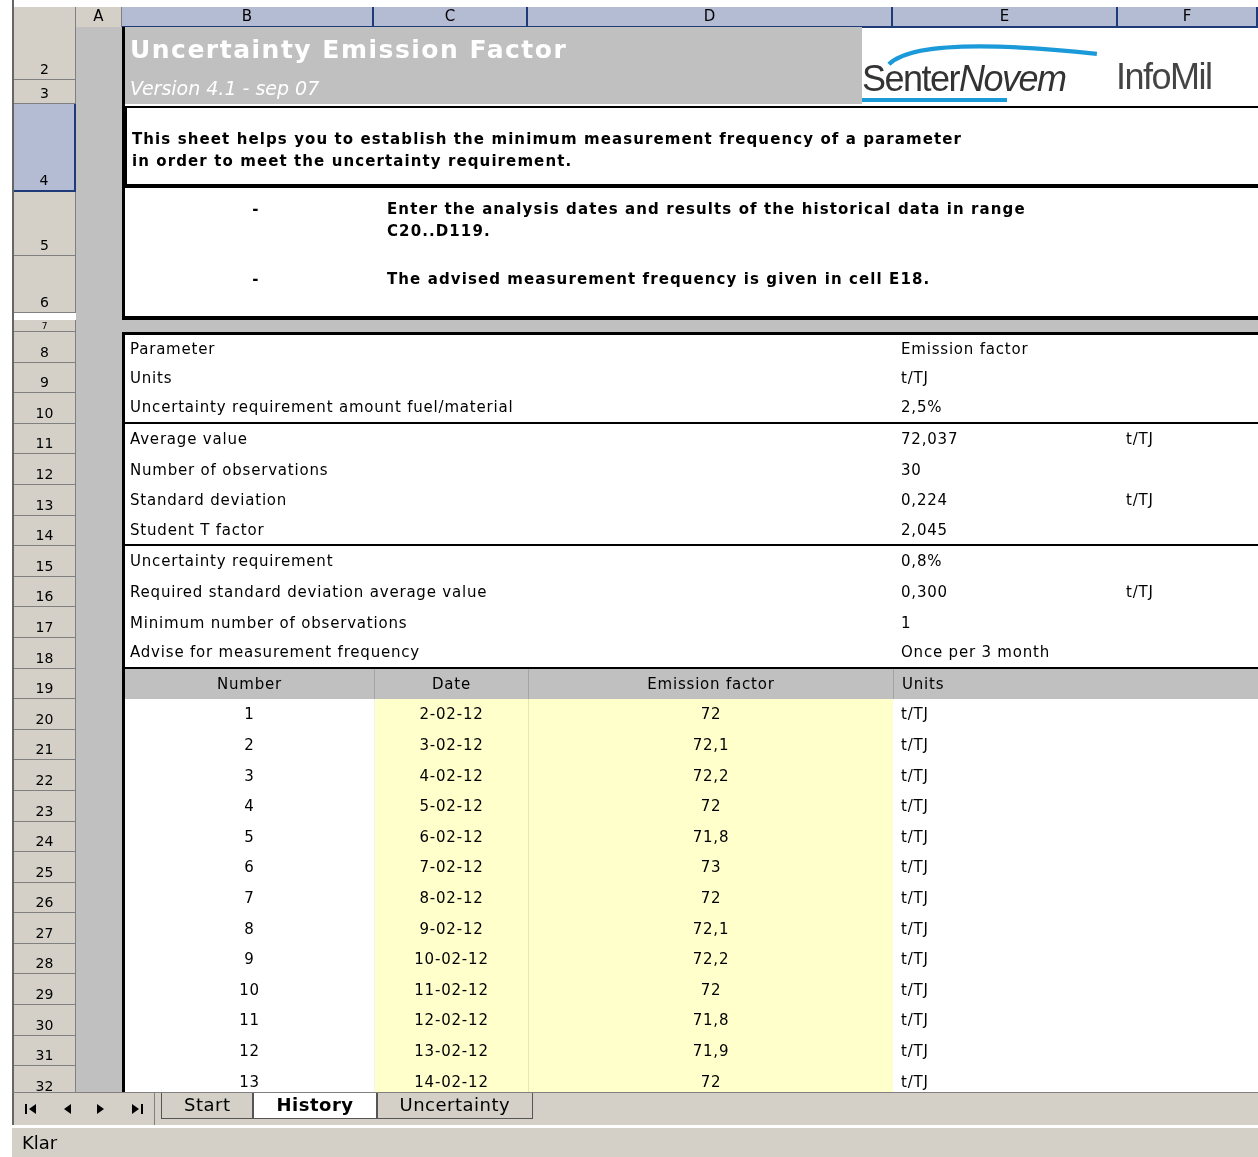 The height and width of the screenshot is (1157, 1258). Describe the element at coordinates (67, 1109) in the screenshot. I see `previous-sheet-icon` at that location.